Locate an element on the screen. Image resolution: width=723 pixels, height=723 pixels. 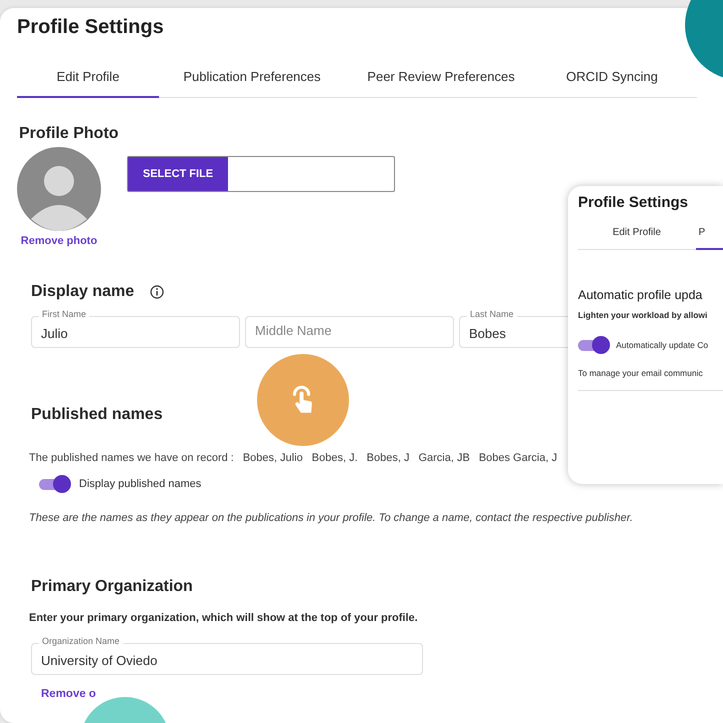
published-name: Bobes, J is located at coordinates (388, 458).